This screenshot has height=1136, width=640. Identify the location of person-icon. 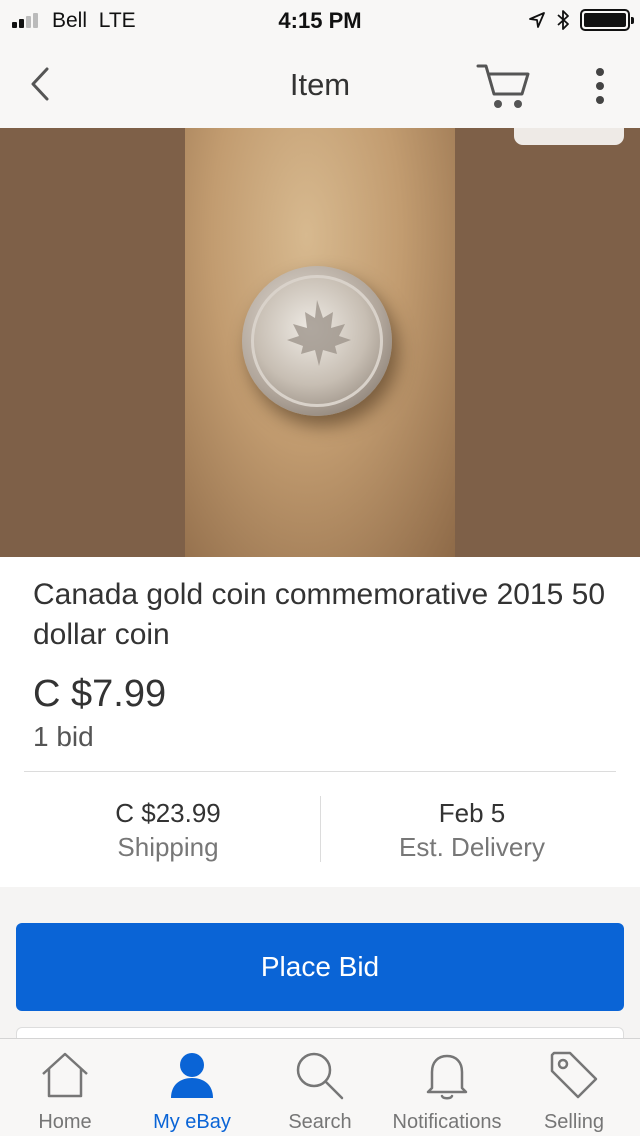
(192, 1075).